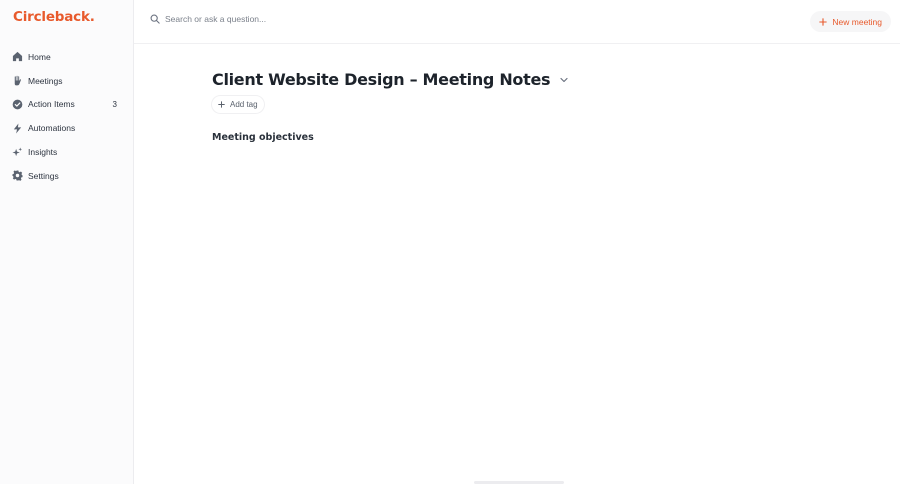 The height and width of the screenshot is (484, 900). I want to click on sidebar-item-label: Automations, so click(52, 128).